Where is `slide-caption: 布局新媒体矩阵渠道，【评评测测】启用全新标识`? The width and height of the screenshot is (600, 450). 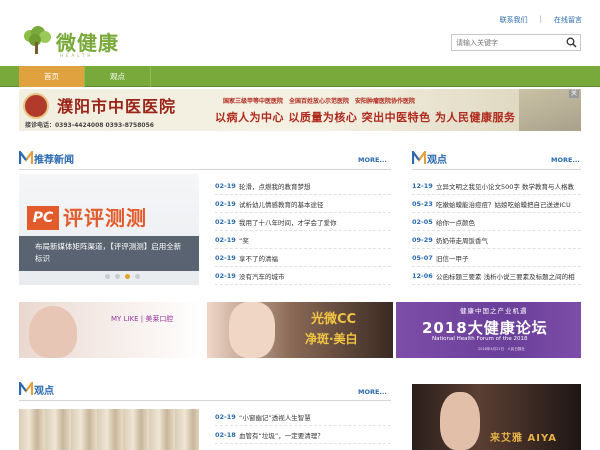 slide-caption: 布局新媒体矩阵渠道，【评评测测】启用全新标识 is located at coordinates (109, 253).